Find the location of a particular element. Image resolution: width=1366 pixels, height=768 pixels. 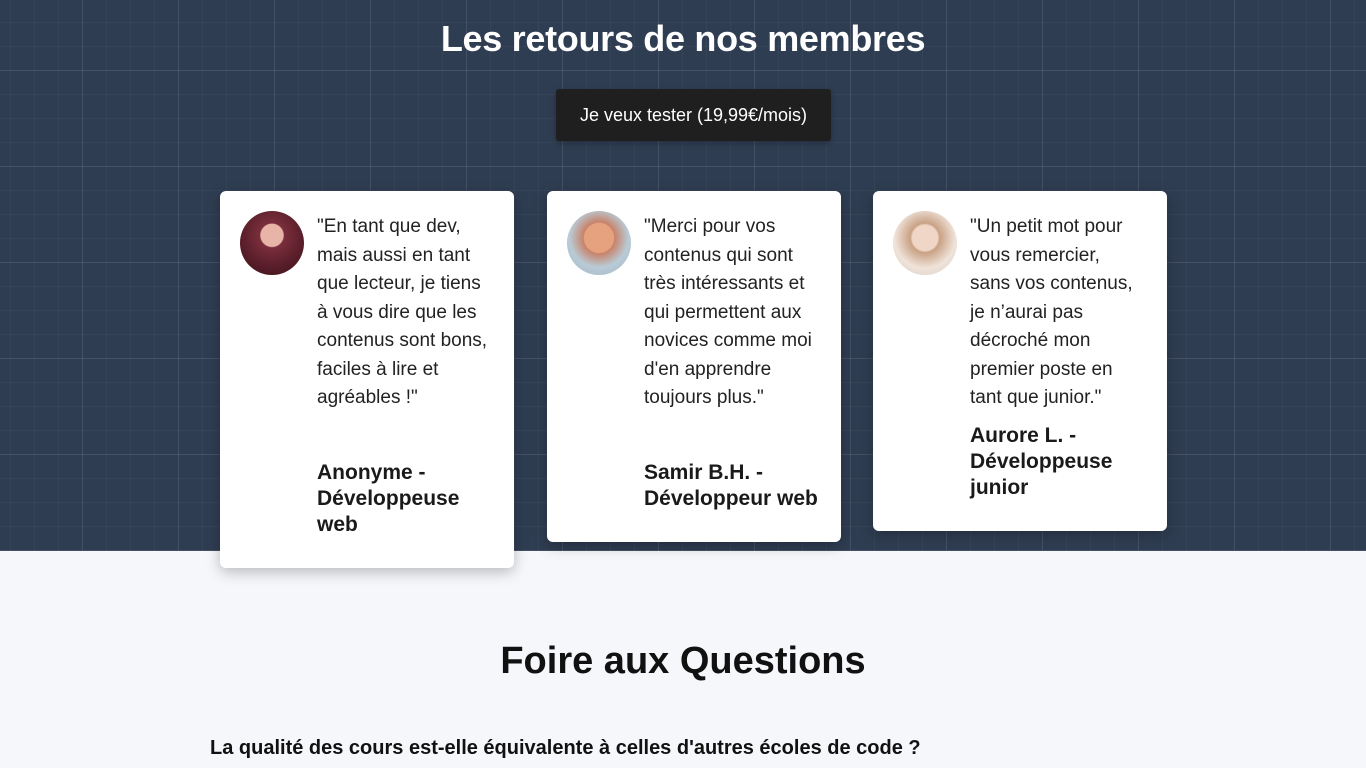

faq-title: Foire aux Questions is located at coordinates (683, 661).